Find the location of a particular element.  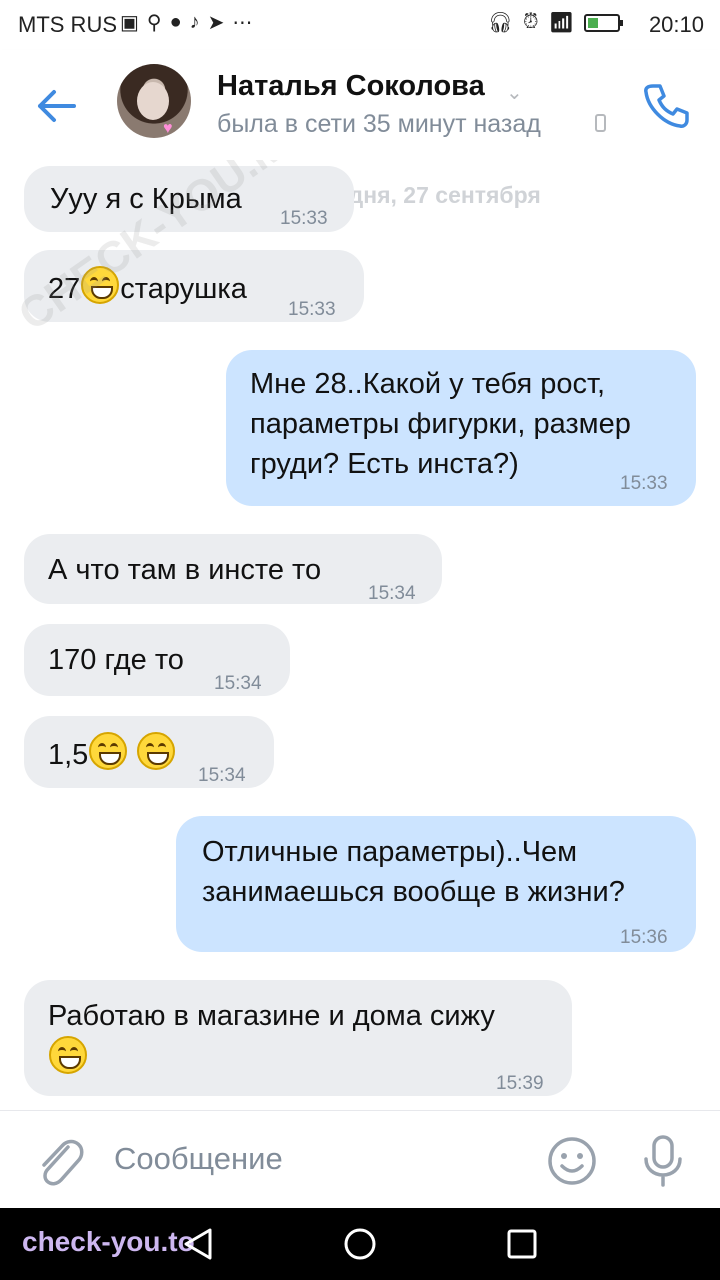

heart-icon: ♥ is located at coordinates (168, 128).